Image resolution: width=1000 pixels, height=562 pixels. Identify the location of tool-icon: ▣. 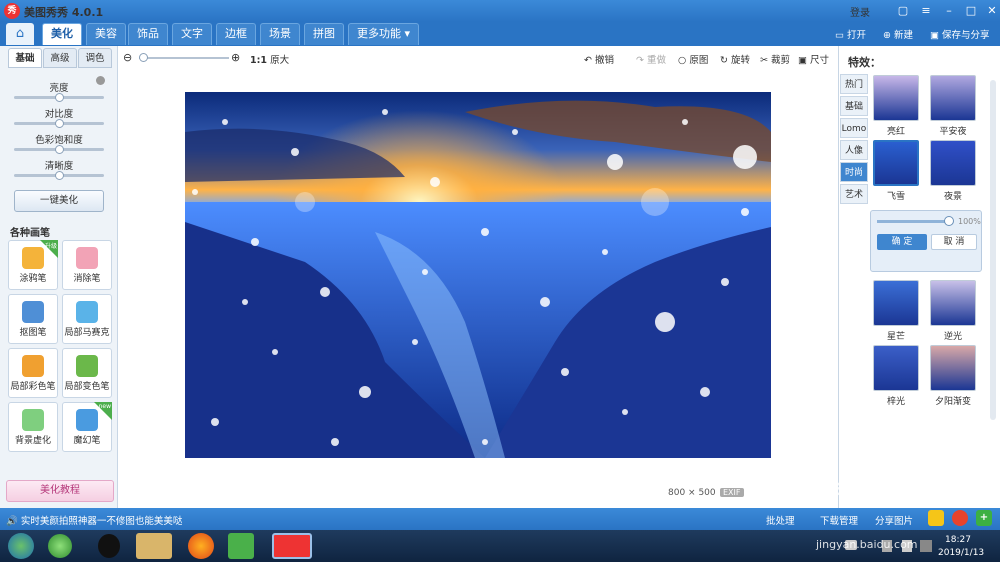
(804, 60).